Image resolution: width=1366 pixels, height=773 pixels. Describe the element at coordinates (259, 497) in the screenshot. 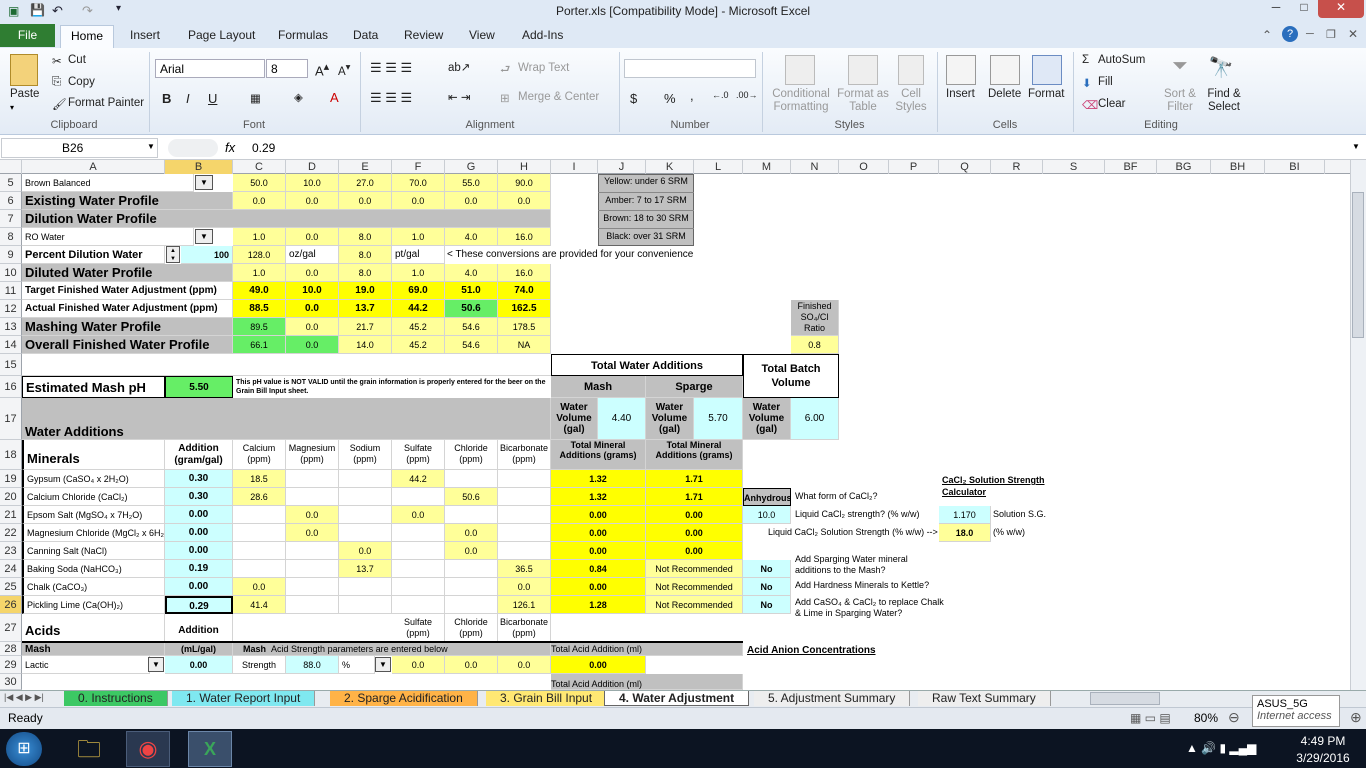

I see `mineral-ion-value: 28.6` at that location.